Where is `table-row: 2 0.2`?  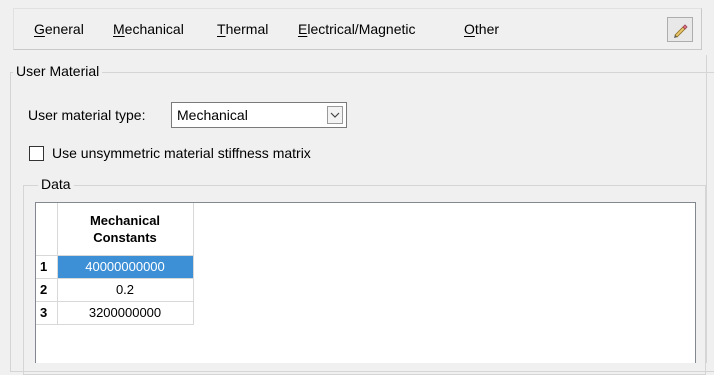 table-row: 2 0.2 is located at coordinates (115, 289).